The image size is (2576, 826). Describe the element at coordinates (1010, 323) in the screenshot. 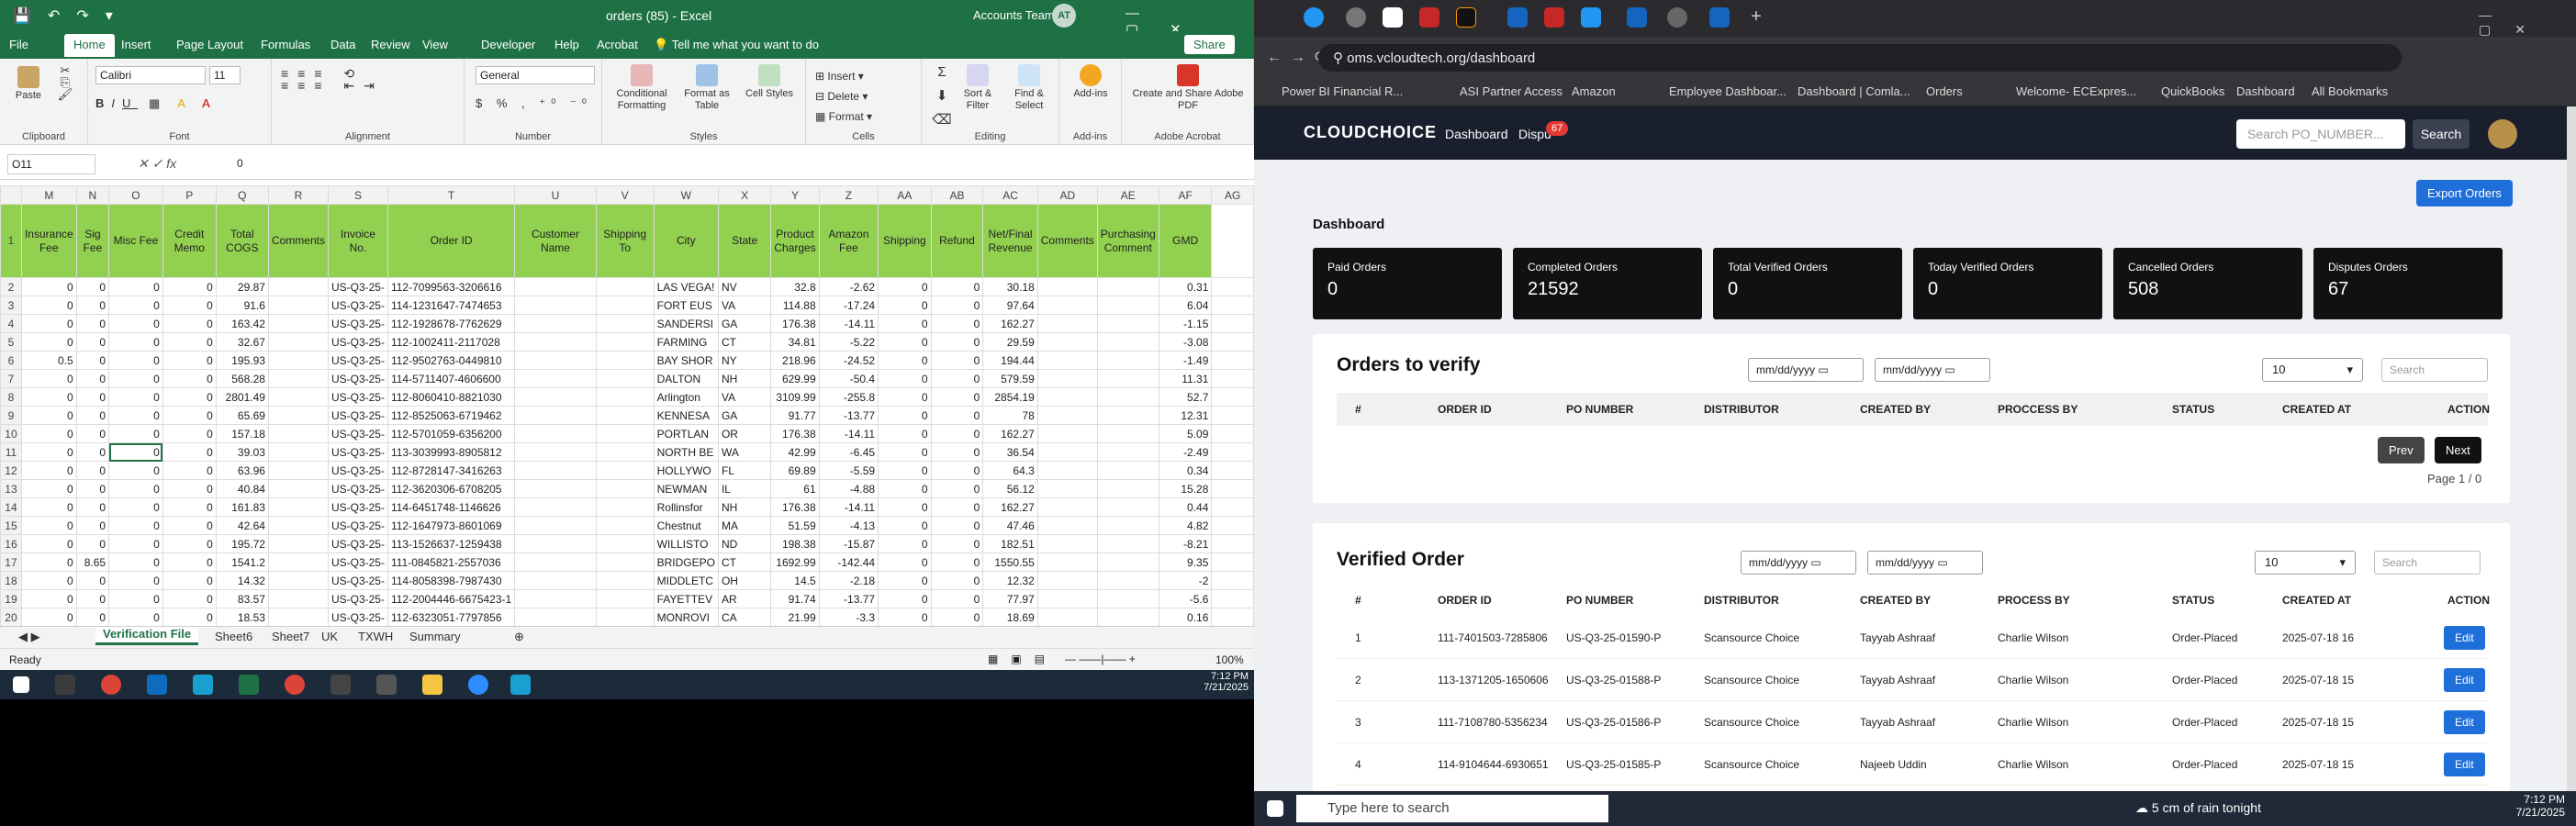

I see `sheet-cell: 162.27` at that location.